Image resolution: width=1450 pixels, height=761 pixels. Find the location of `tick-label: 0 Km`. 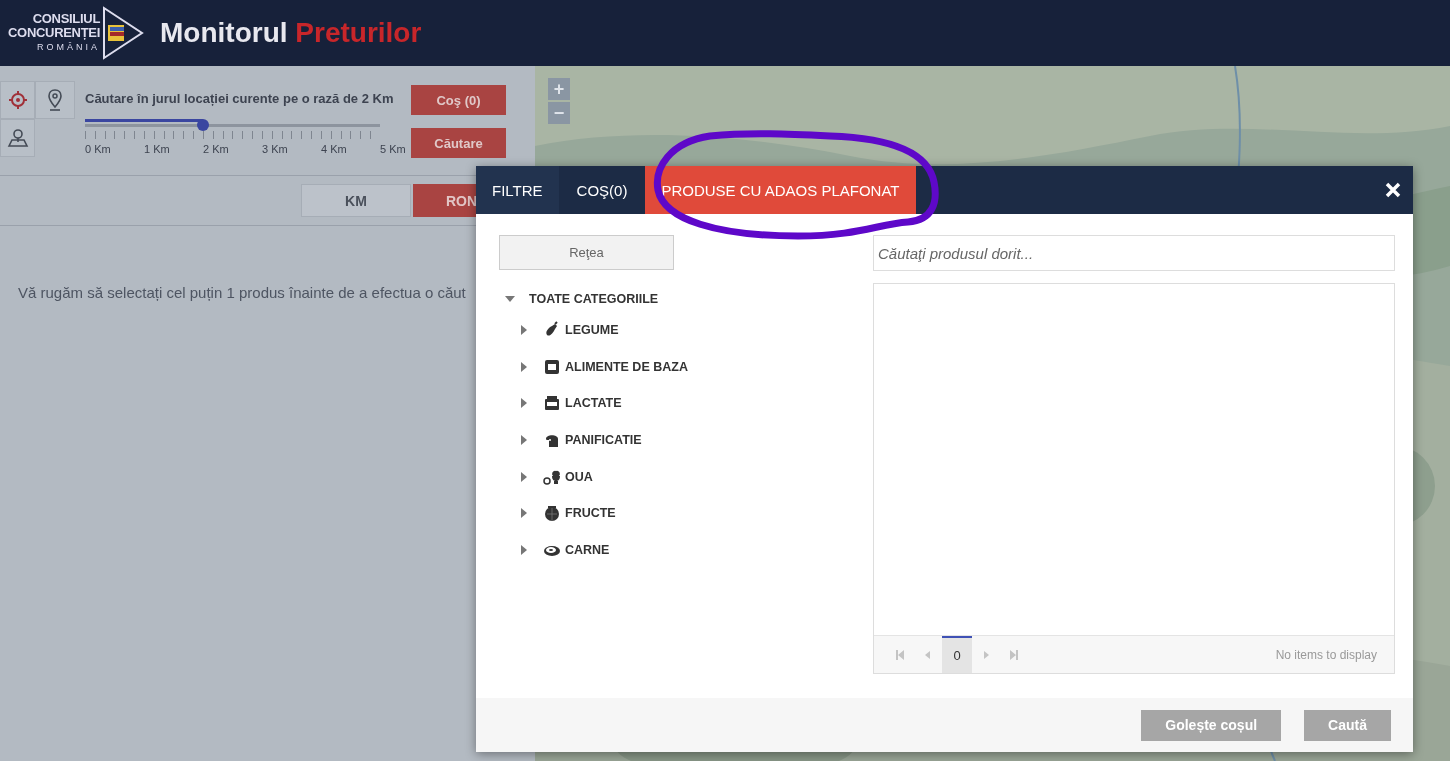

tick-label: 0 Km is located at coordinates (98, 149).